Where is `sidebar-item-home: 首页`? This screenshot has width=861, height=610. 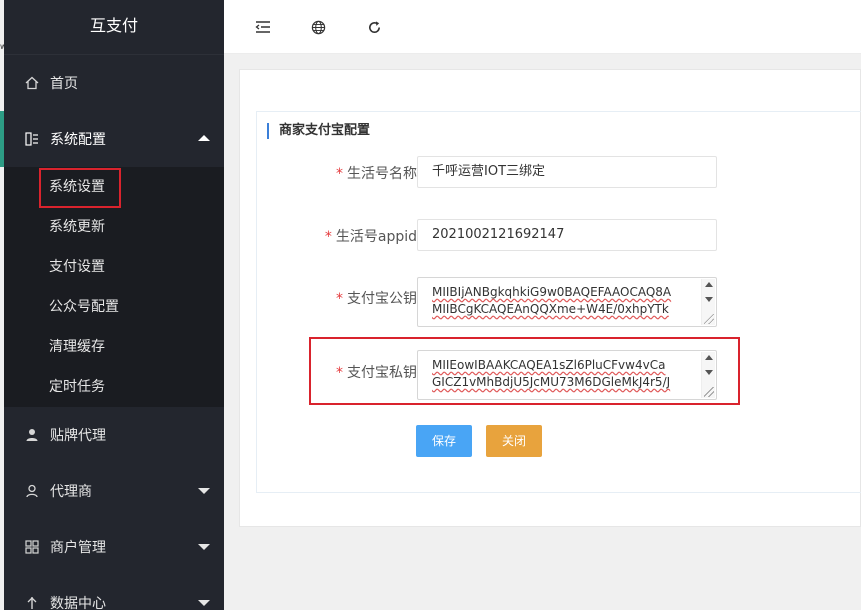 sidebar-item-home: 首页 is located at coordinates (114, 83).